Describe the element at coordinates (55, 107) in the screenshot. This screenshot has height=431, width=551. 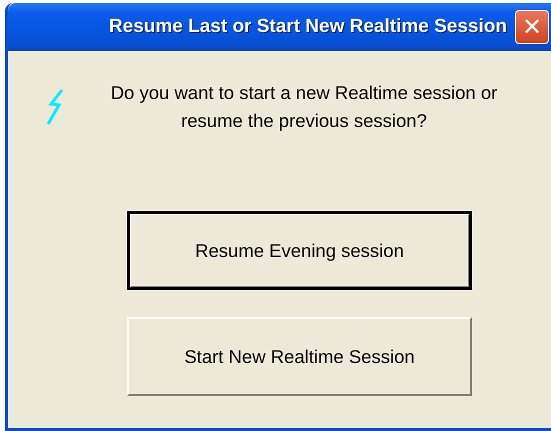
I see `lightning-icon` at that location.